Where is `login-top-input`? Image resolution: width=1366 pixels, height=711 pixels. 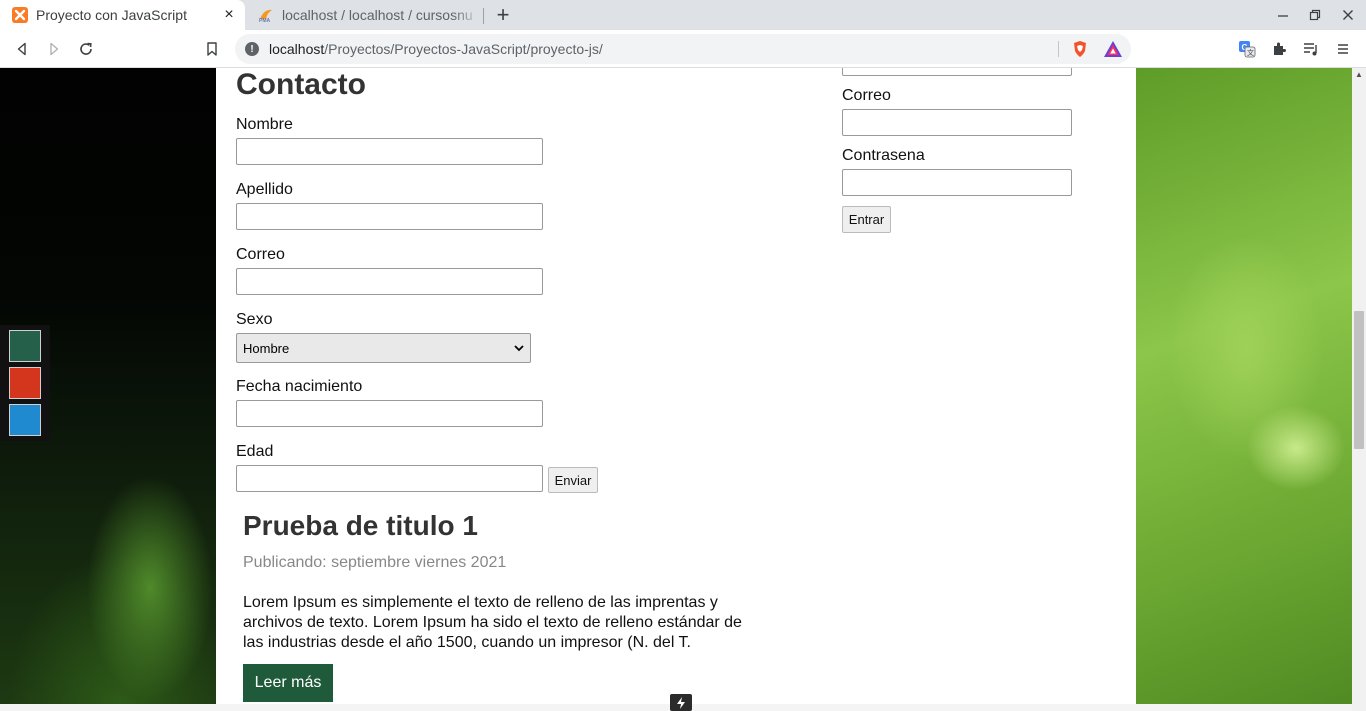 login-top-input is located at coordinates (957, 72).